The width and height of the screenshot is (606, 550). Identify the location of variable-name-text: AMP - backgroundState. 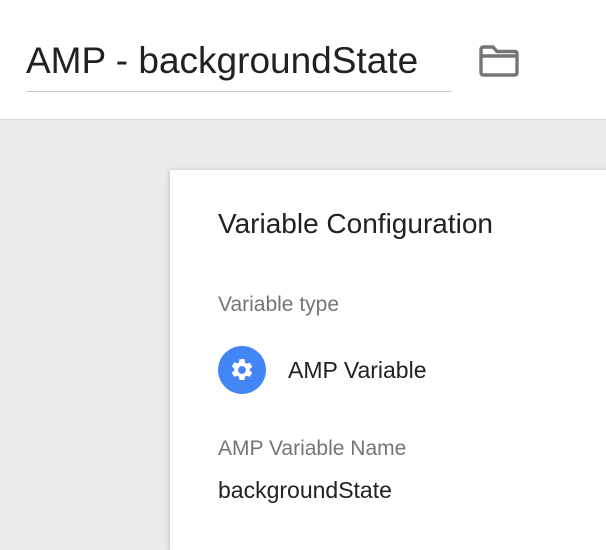
(222, 61).